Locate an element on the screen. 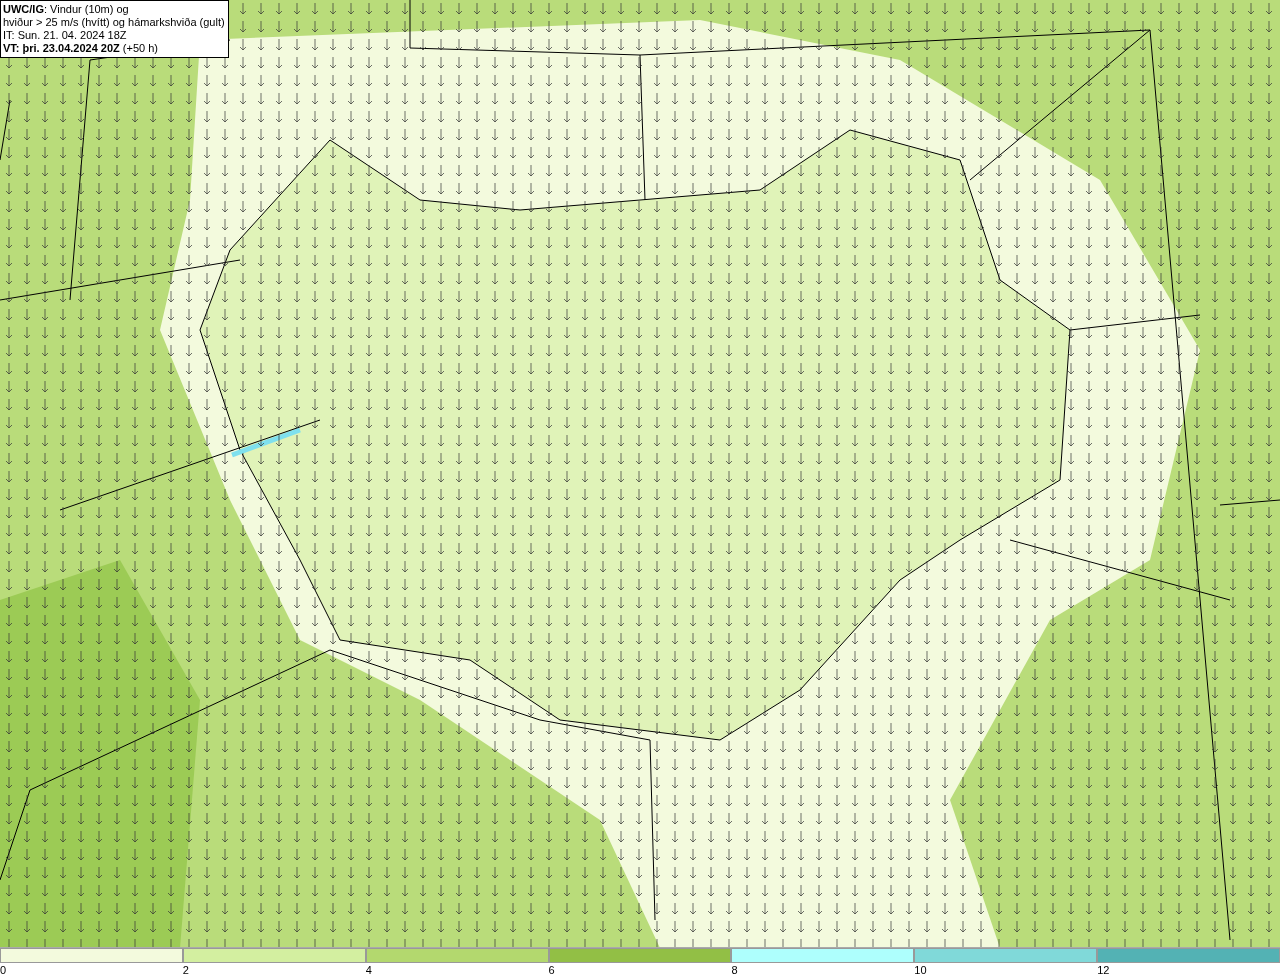  info-text: VT: þri. 23.04.2024 20Z (+50 h) is located at coordinates (81, 48).